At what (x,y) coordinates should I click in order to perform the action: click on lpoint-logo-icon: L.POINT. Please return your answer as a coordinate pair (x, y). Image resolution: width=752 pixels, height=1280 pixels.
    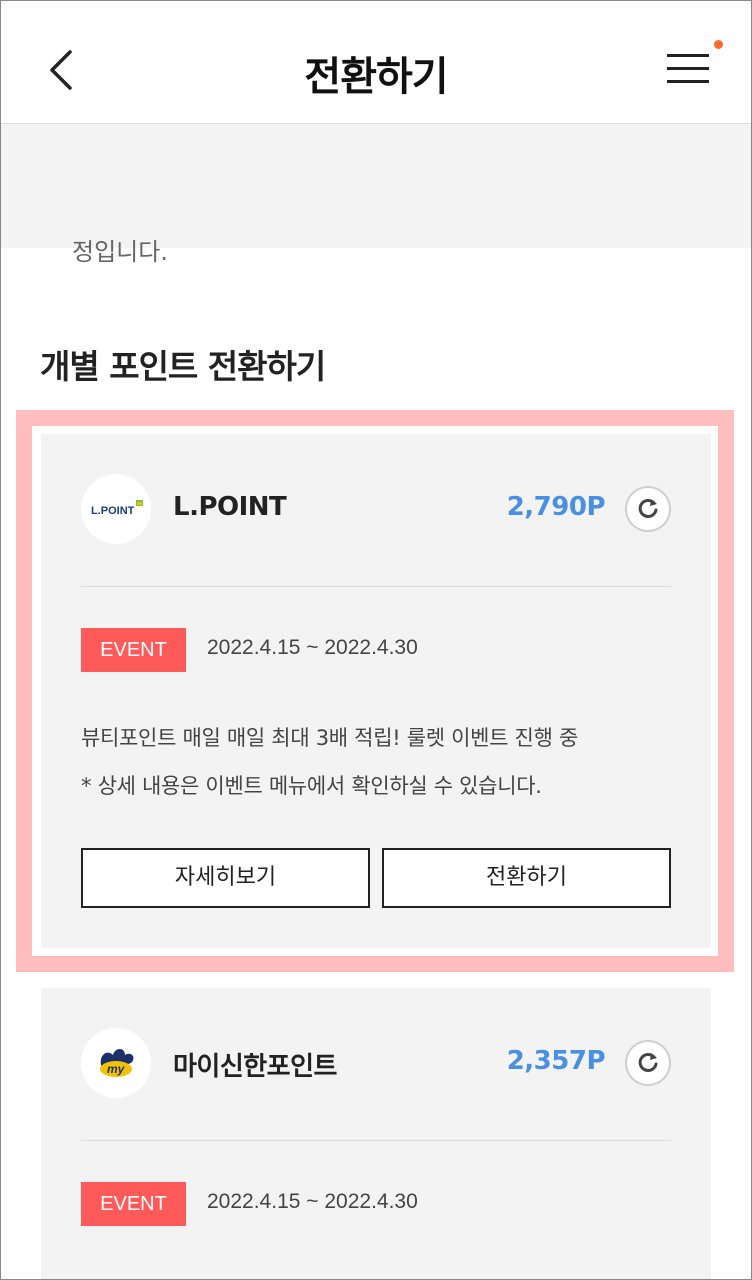
    Looking at the image, I should click on (117, 508).